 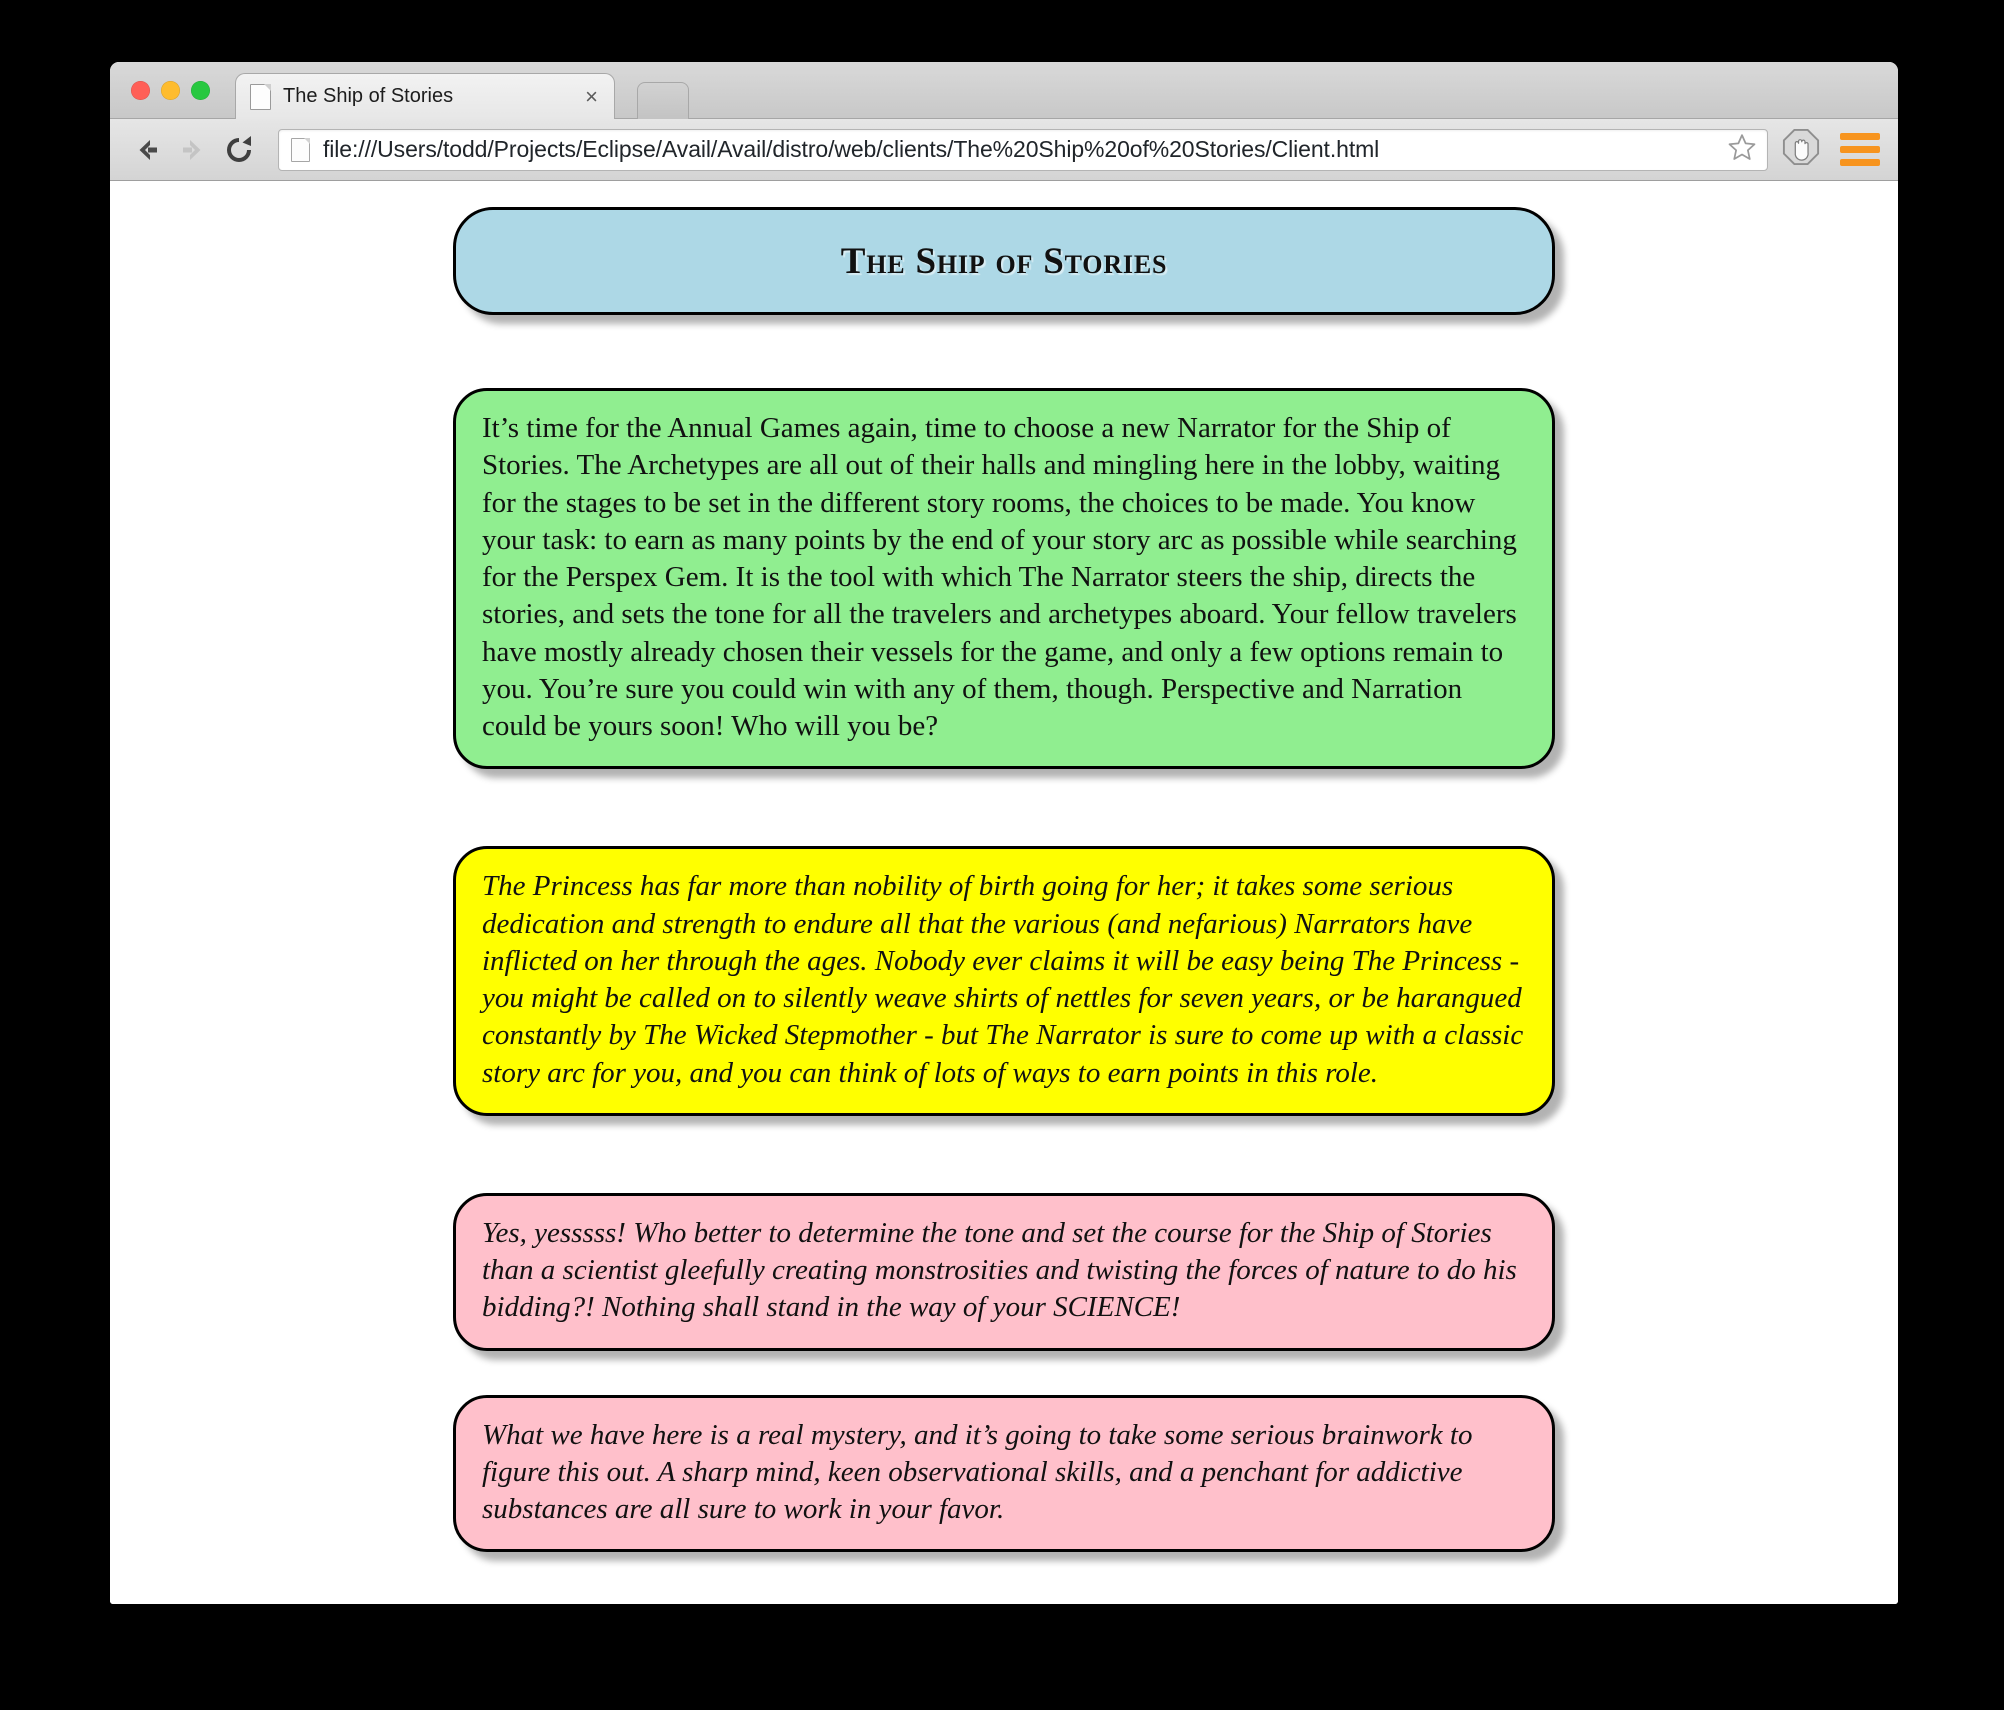 What do you see at coordinates (1742, 149) in the screenshot?
I see `star-icon` at bounding box center [1742, 149].